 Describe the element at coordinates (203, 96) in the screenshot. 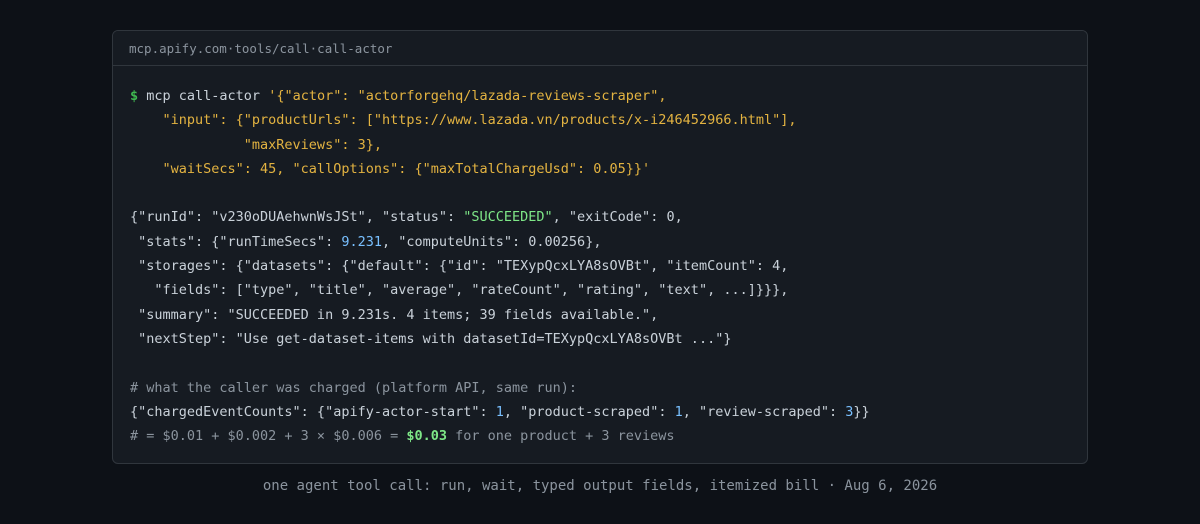

I see `command-name: mcp call-actor` at that location.